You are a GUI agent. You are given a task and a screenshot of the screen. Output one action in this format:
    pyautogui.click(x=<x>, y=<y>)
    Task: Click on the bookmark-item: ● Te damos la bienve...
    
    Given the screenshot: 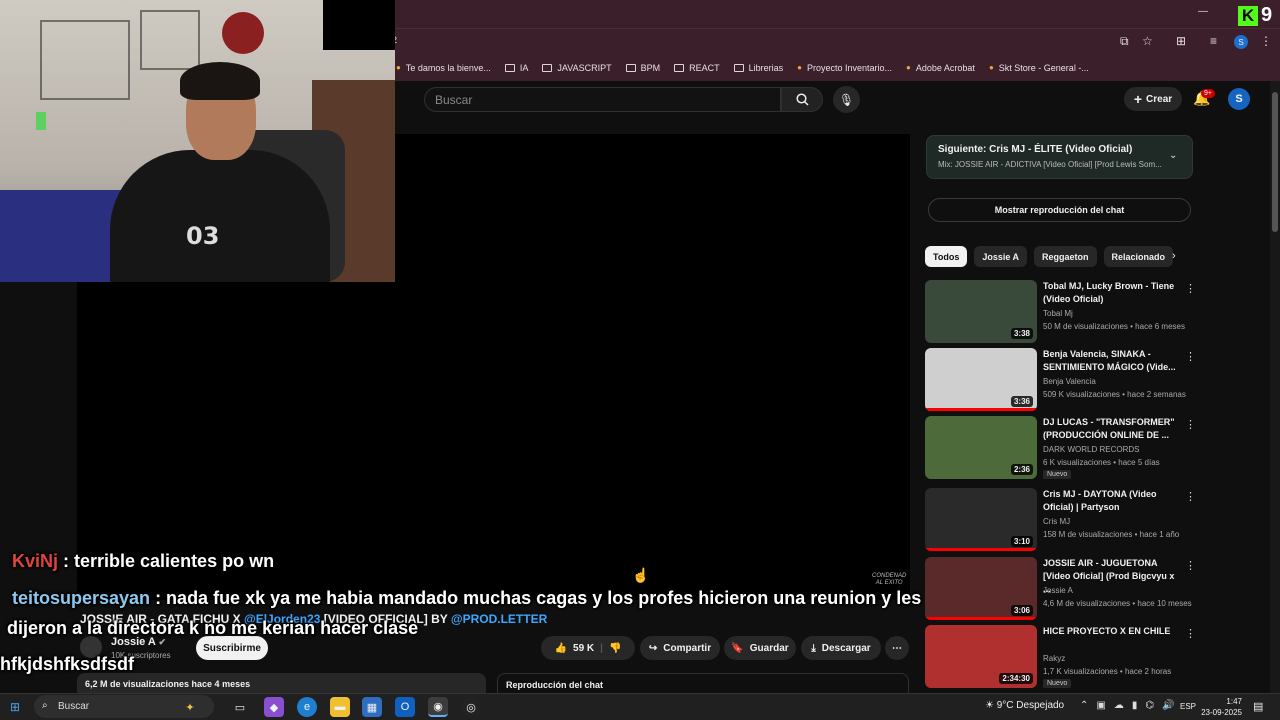 What is the action you would take?
    pyautogui.click(x=443, y=68)
    